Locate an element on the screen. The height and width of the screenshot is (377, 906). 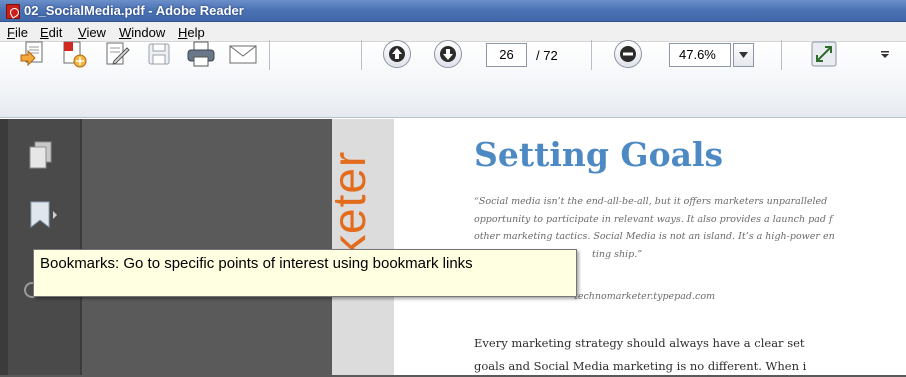
previous-page-button is located at coordinates (397, 54).